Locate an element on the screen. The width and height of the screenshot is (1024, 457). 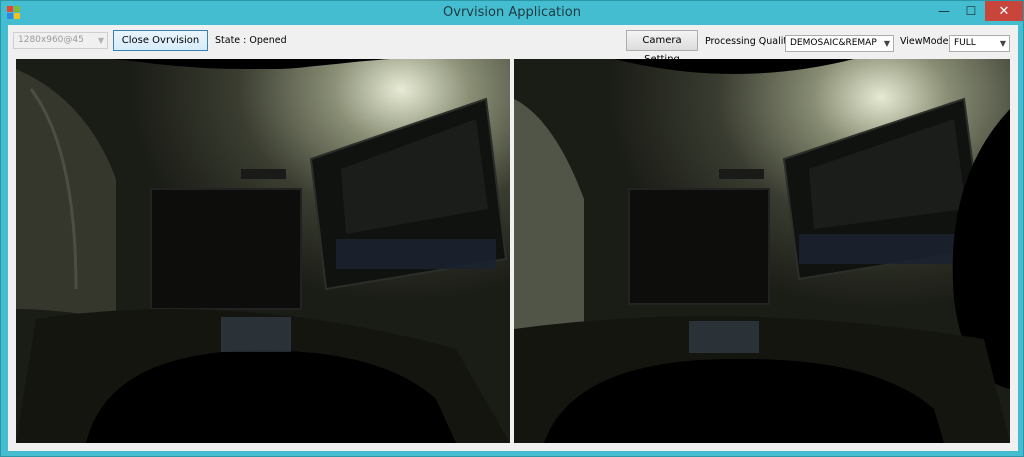
state-label: State : Opened is located at coordinates (251, 40).